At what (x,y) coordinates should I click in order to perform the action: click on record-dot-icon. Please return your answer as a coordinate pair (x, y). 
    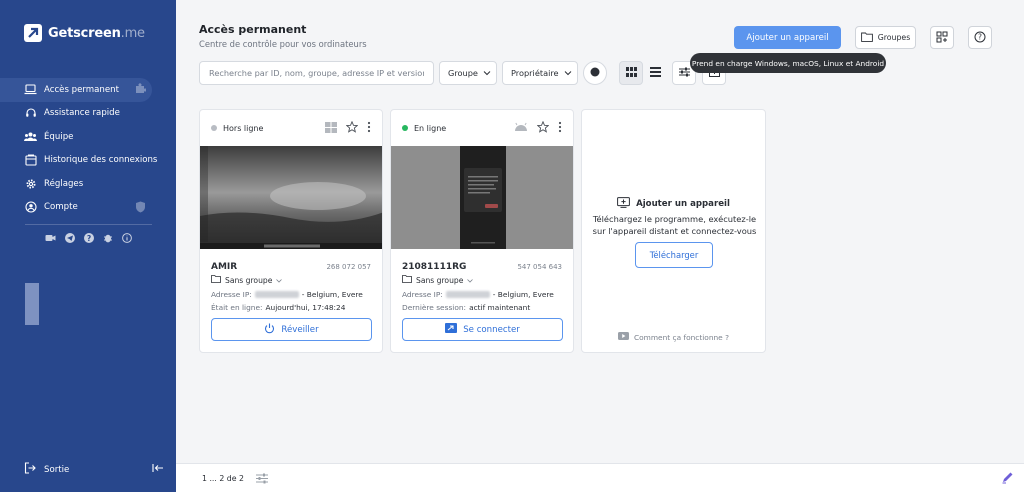
    Looking at the image, I should click on (595, 73).